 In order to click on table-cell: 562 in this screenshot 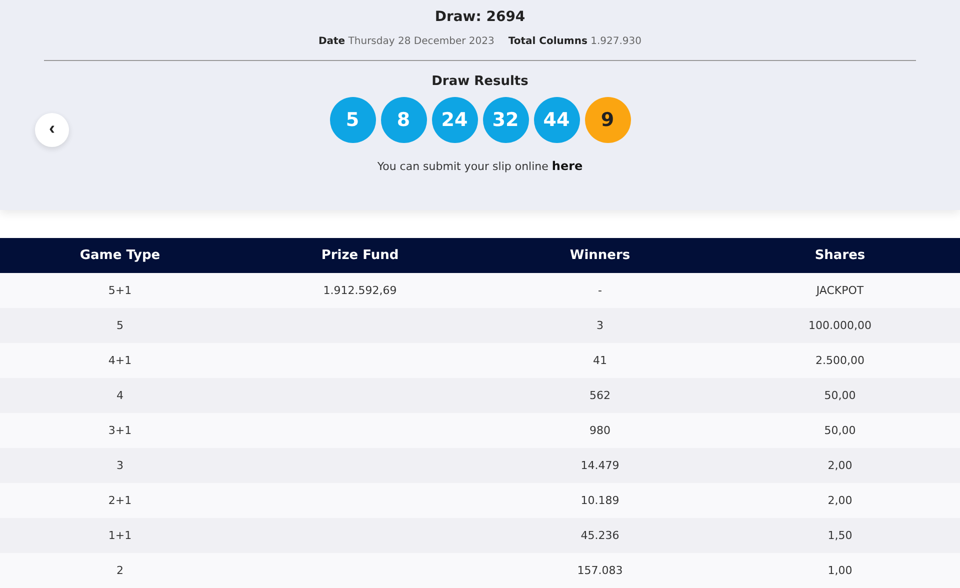, I will do `click(600, 395)`.